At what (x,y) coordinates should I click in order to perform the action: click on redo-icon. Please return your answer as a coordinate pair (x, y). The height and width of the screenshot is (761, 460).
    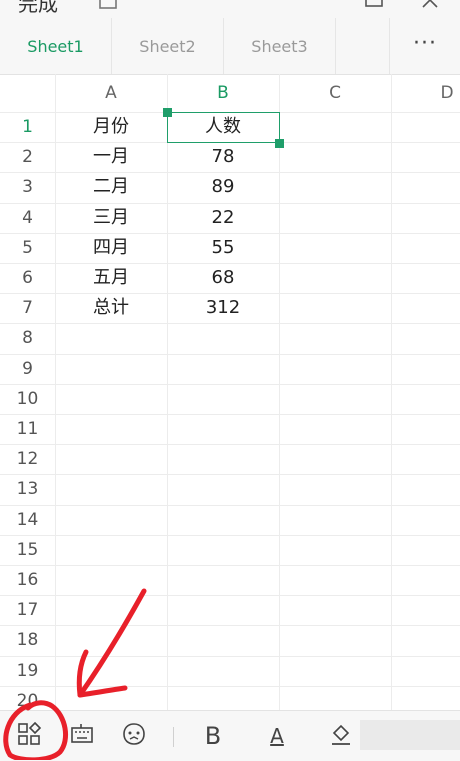
    Looking at the image, I should click on (216, 4).